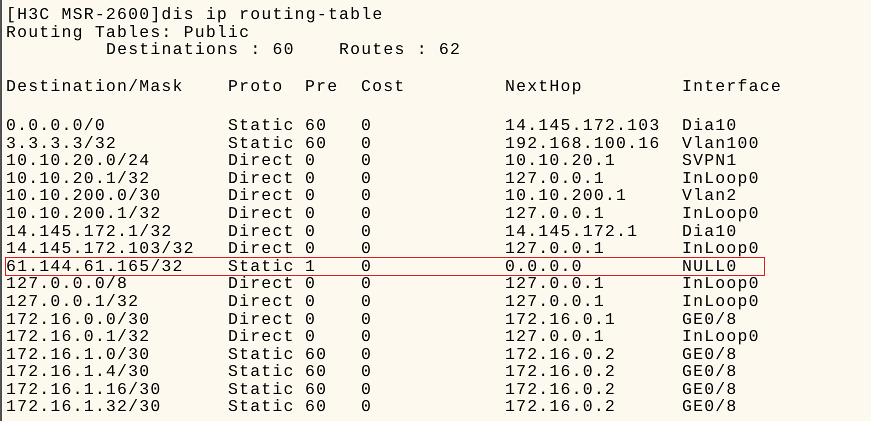 This screenshot has height=421, width=871. I want to click on table-cell-text: 172.16.1.4/30, so click(79, 372).